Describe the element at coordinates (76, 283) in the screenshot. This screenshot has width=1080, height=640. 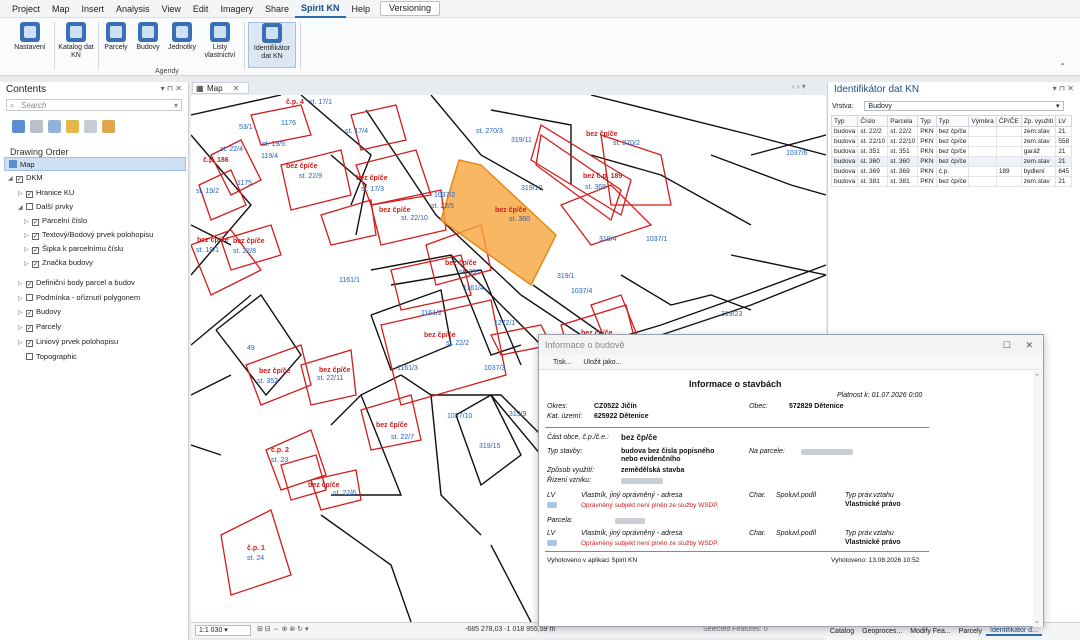
I see `tree-item-definicni-body: ▷ ✓ Definiční body parcel a budov` at that location.